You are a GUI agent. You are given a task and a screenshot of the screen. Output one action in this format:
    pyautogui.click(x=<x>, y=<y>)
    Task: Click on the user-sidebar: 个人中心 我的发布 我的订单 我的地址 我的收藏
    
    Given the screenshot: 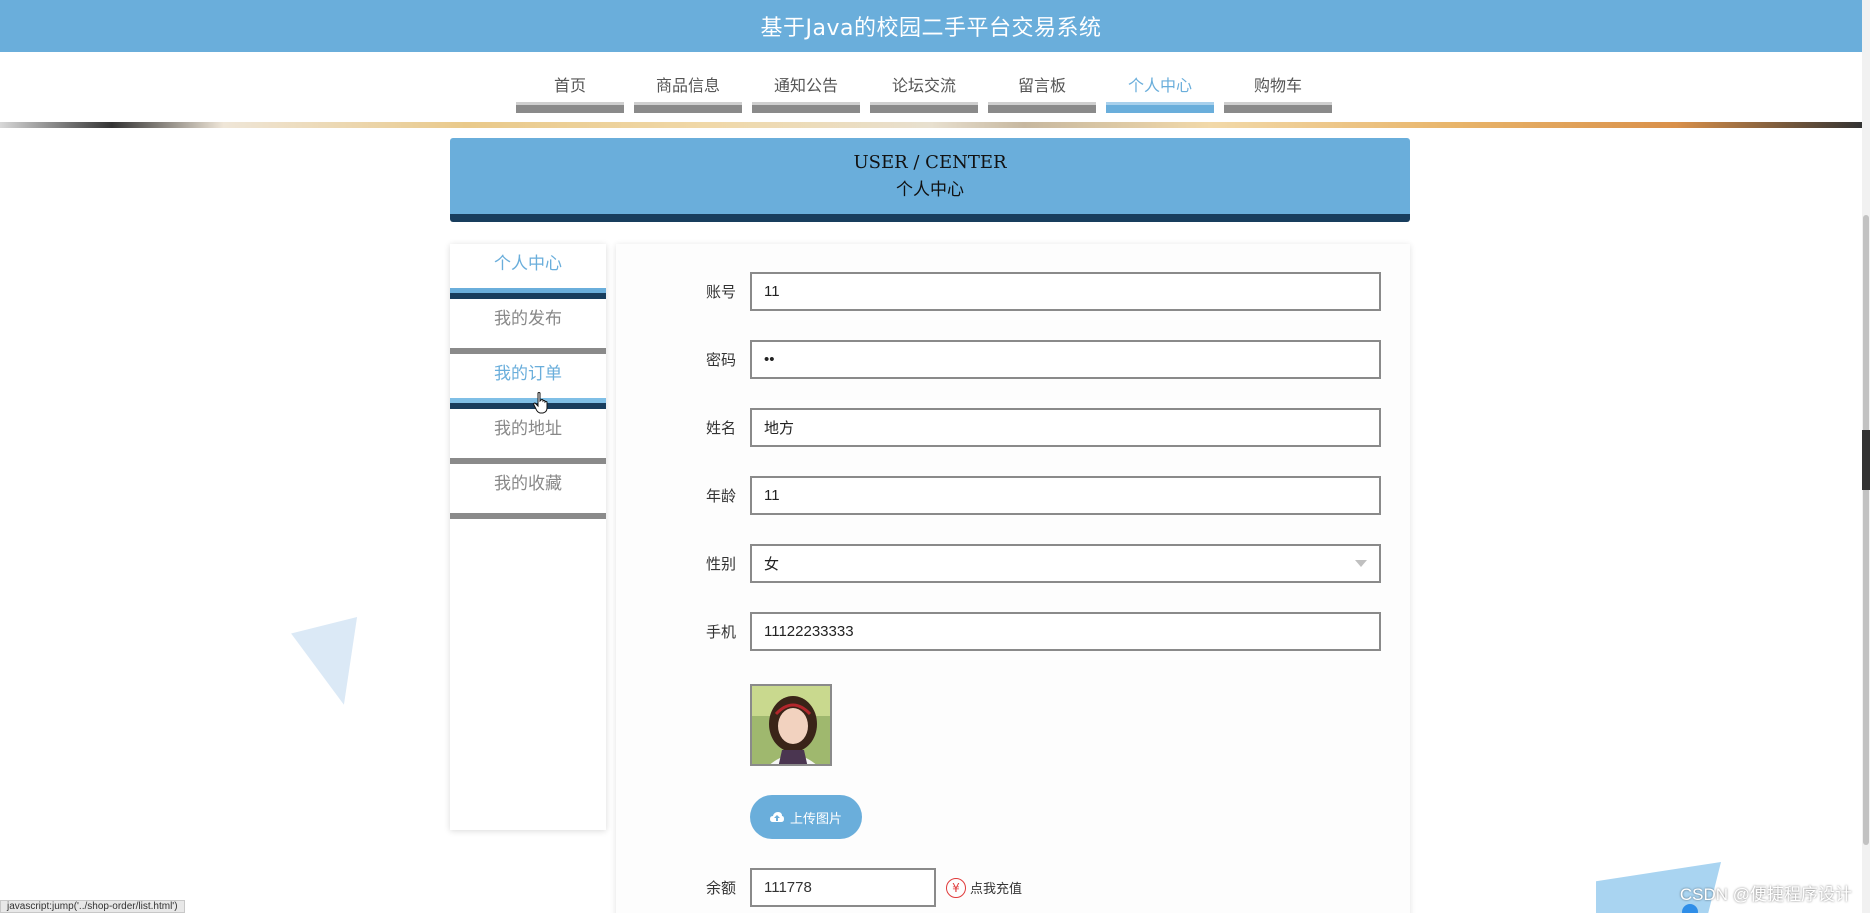 What is the action you would take?
    pyautogui.click(x=528, y=537)
    